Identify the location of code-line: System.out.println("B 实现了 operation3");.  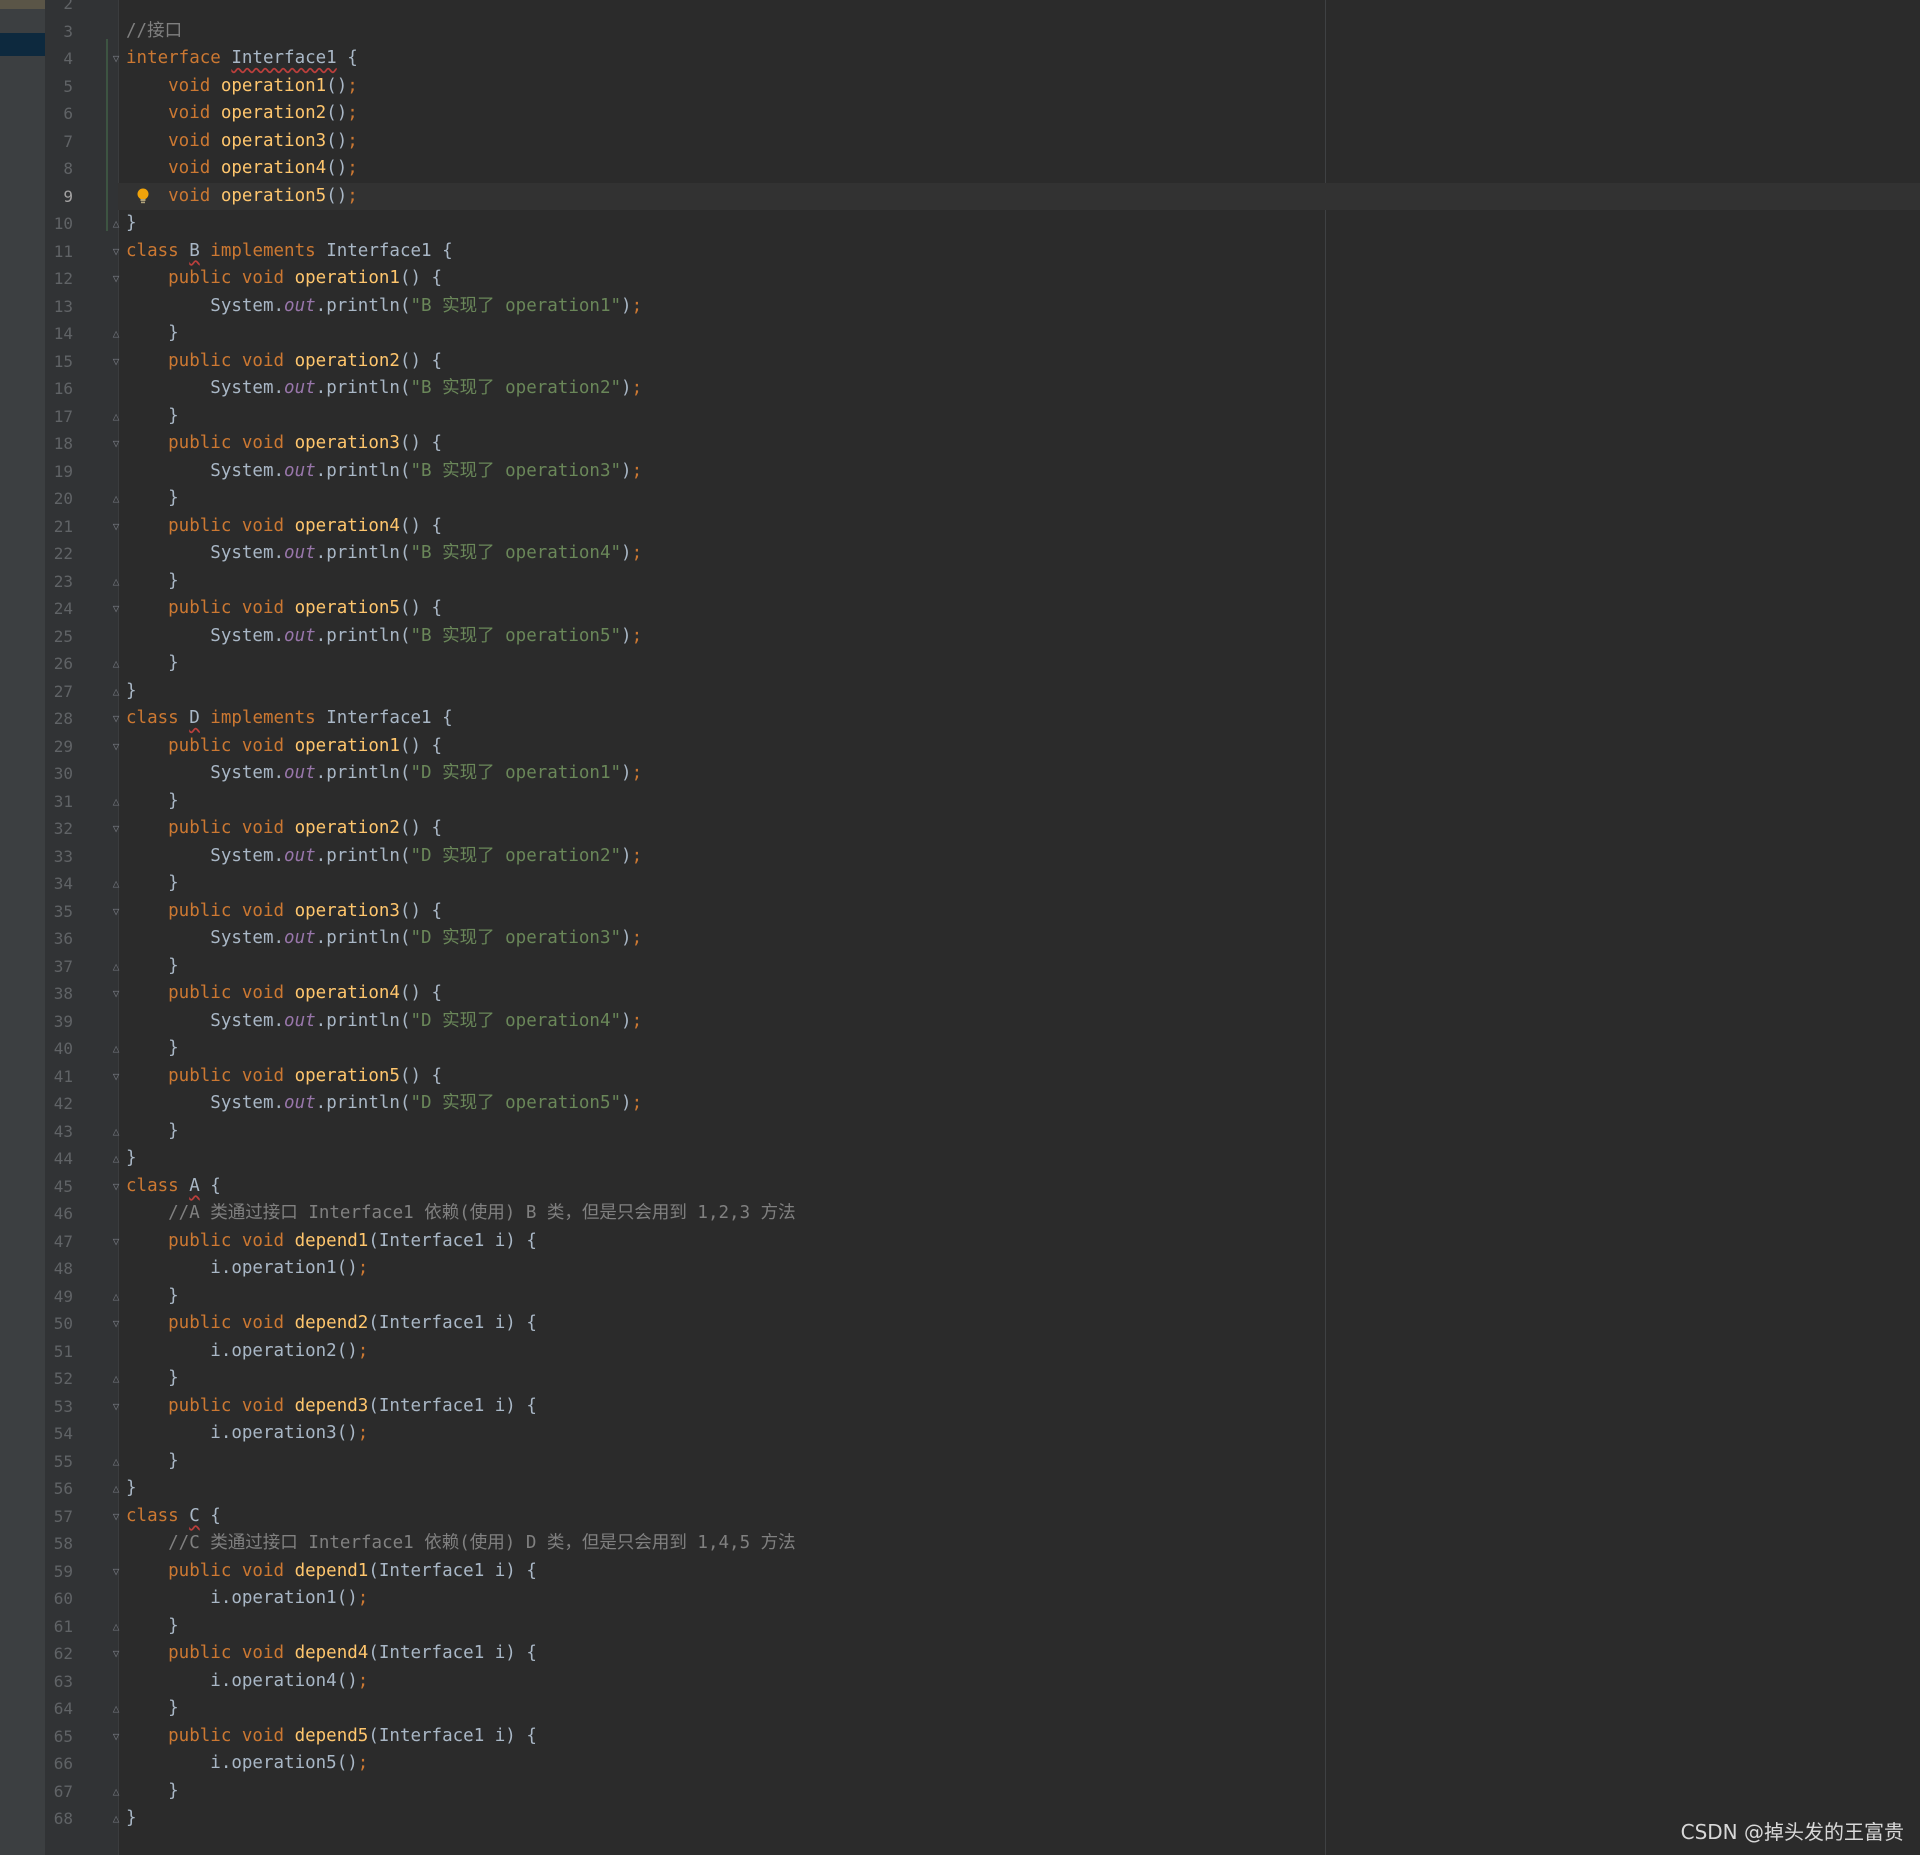
(384, 472).